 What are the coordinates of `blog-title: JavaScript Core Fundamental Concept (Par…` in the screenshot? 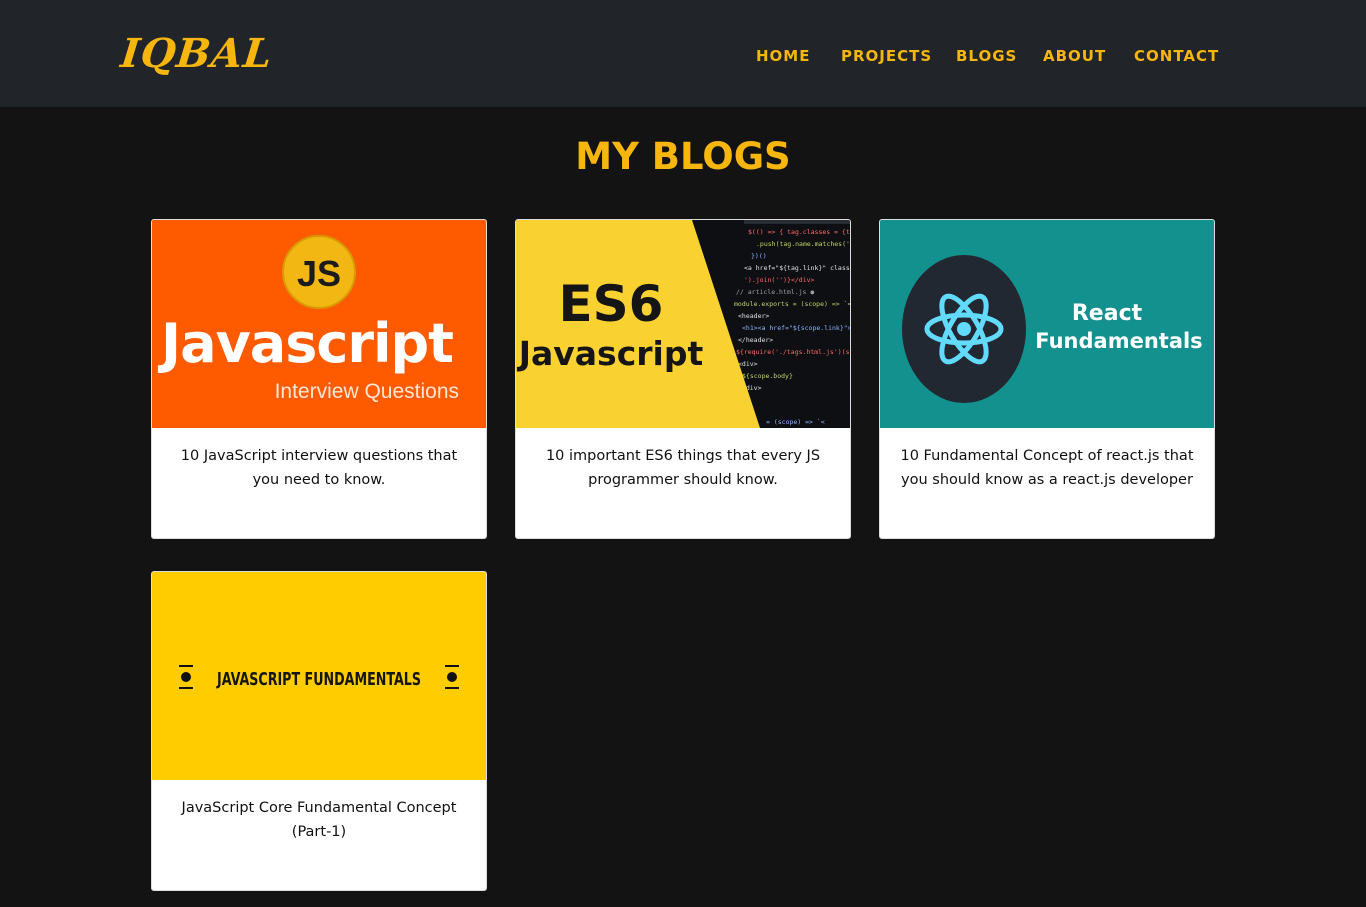 It's located at (319, 820).